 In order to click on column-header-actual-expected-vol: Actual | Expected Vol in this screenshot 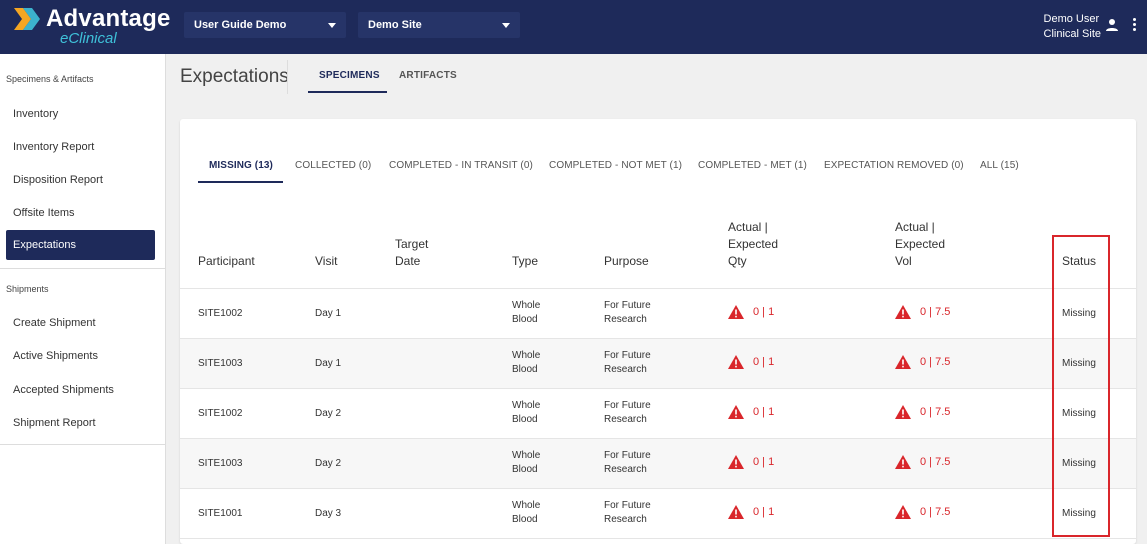, I will do `click(920, 244)`.